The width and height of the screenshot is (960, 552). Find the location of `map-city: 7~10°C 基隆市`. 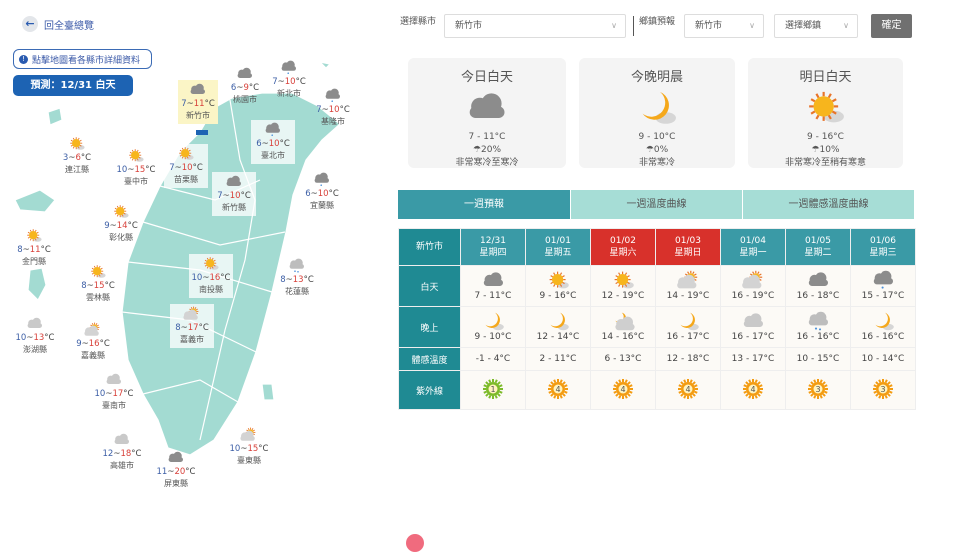

map-city: 7~10°C 基隆市 is located at coordinates (333, 108).